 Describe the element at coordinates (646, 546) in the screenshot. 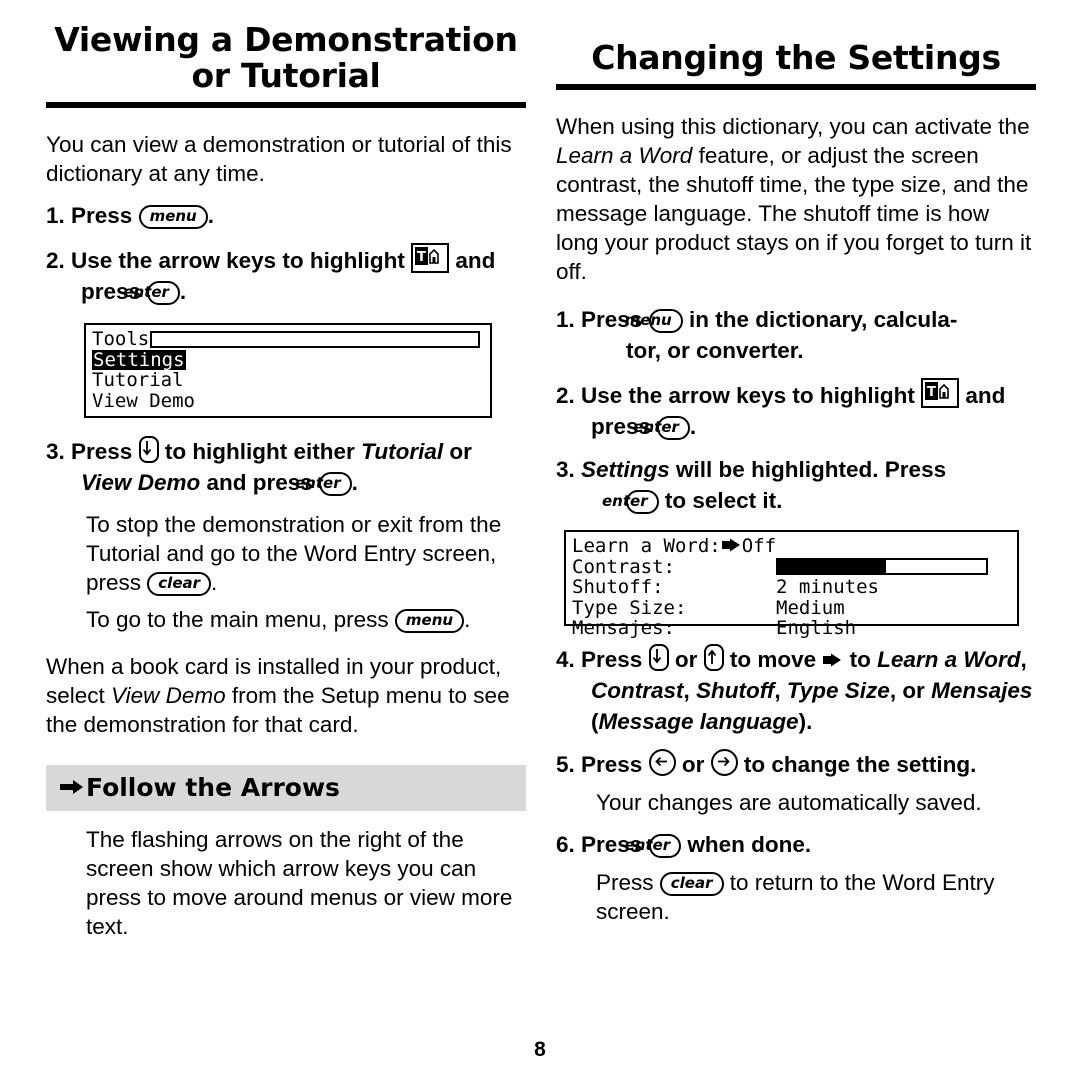

I see `lcd-learn-label: Learn a Word:` at that location.